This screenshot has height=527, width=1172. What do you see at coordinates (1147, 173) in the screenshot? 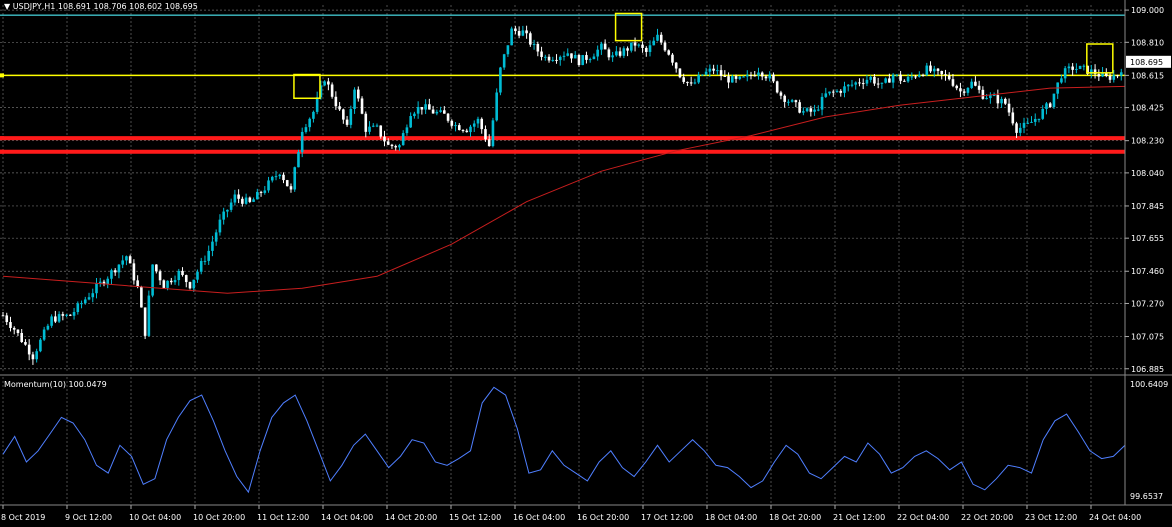
I see `price-tick-label: 108.040` at bounding box center [1147, 173].